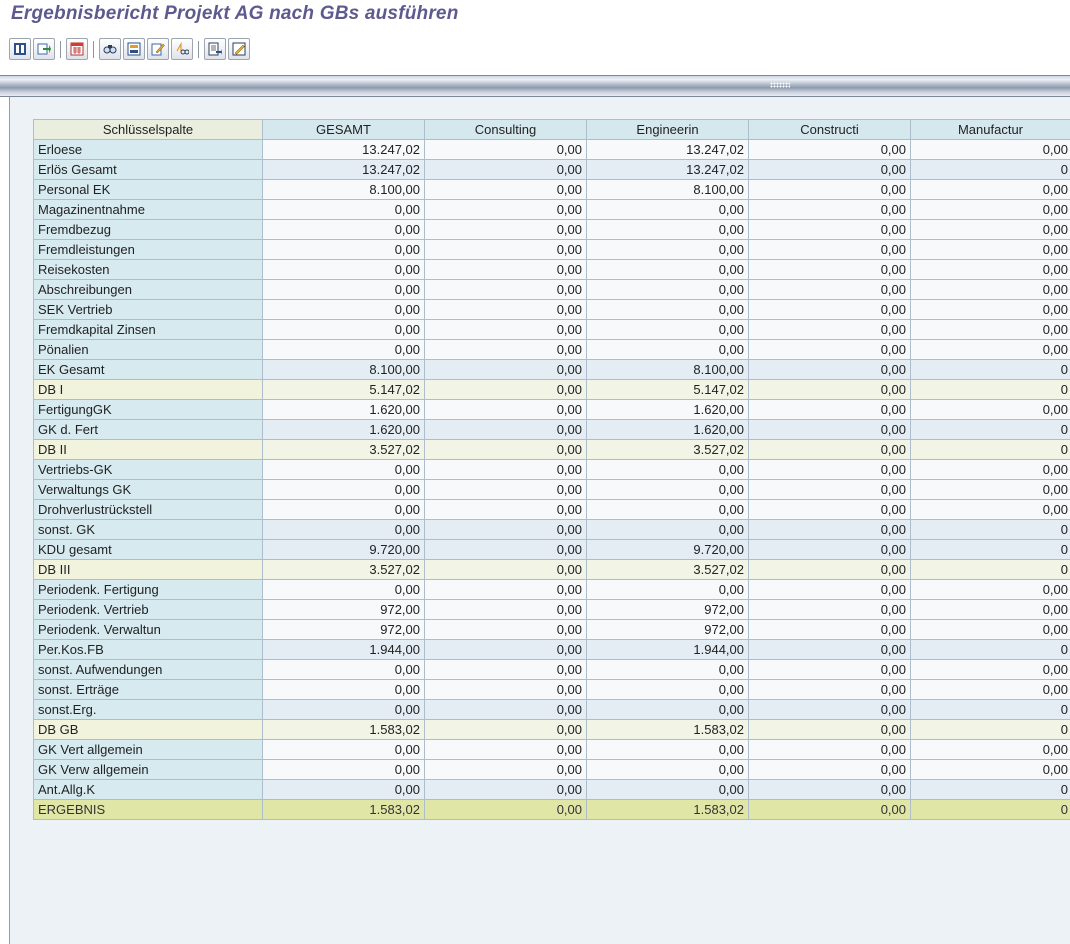 This screenshot has width=1070, height=944. Describe the element at coordinates (148, 189) in the screenshot. I see `row-label-cell: Personal EK` at that location.